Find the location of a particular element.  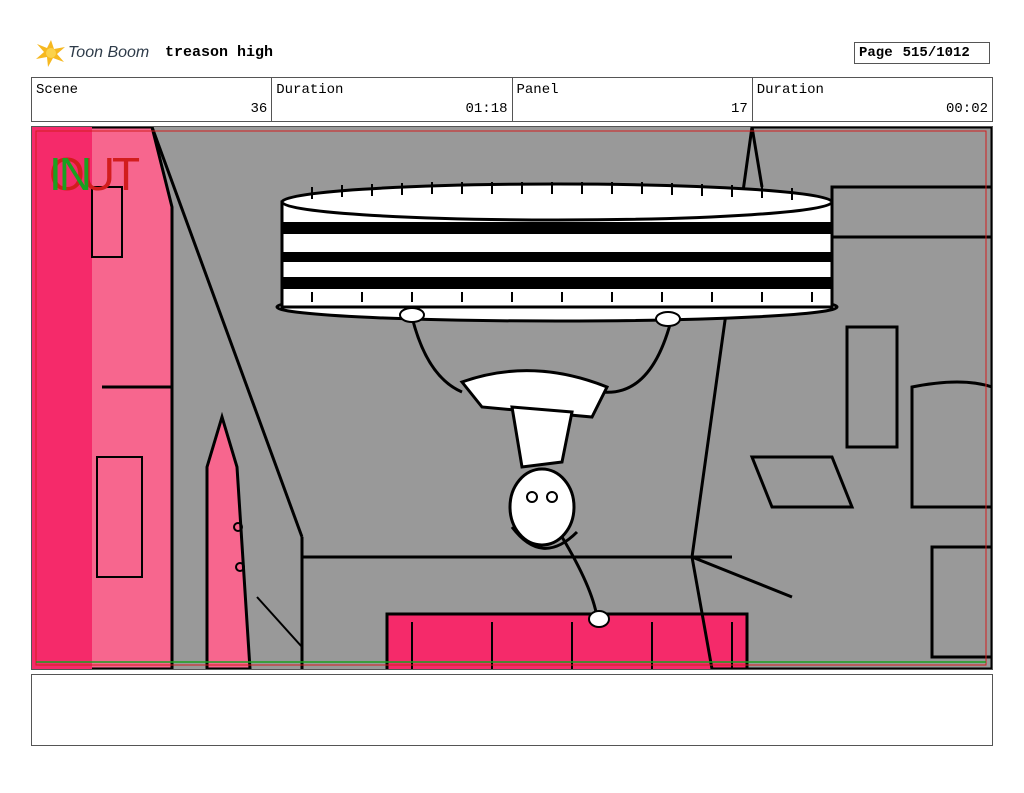

page-label: Page is located at coordinates (876, 53).